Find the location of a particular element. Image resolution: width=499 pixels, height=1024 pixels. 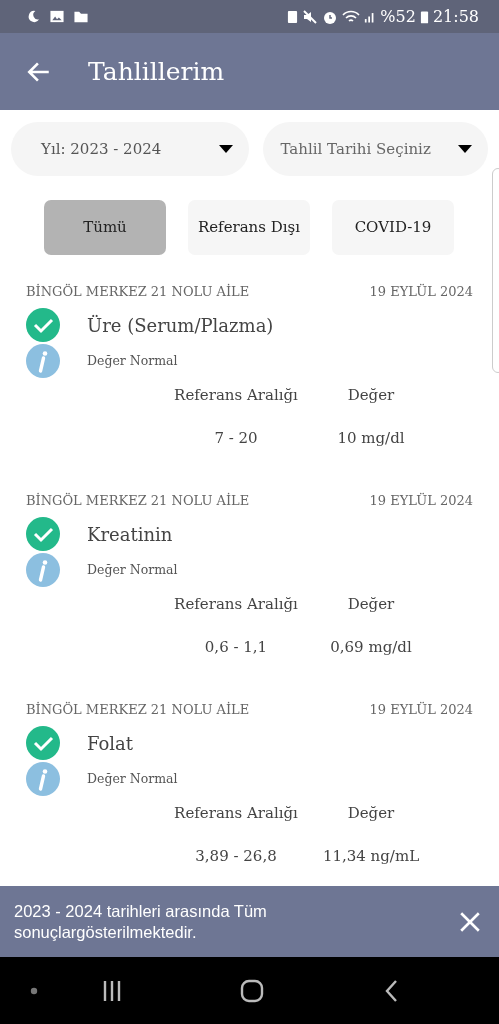

back-icon is located at coordinates (391, 990).